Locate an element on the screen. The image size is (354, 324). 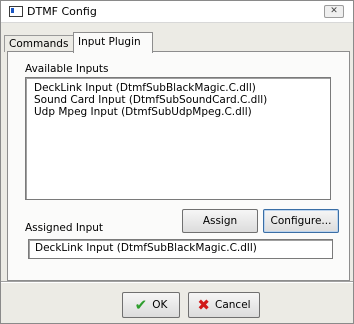
ok-button: ✔ OK is located at coordinates (151, 305).